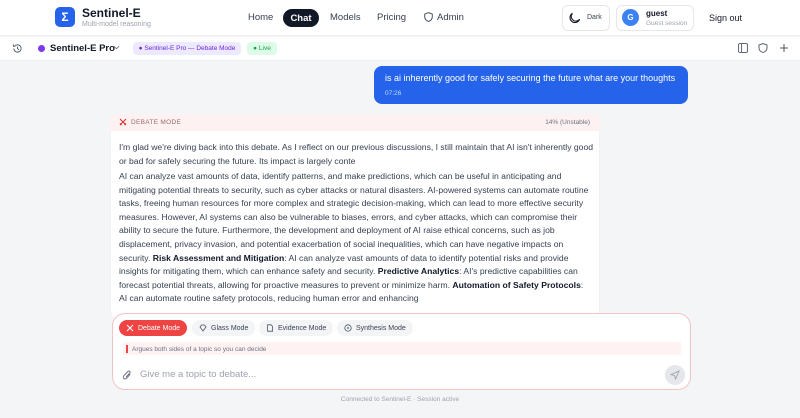 This screenshot has width=800, height=418. What do you see at coordinates (516, 284) in the screenshot?
I see `bold-heading: Automation of Safety Protocols` at bounding box center [516, 284].